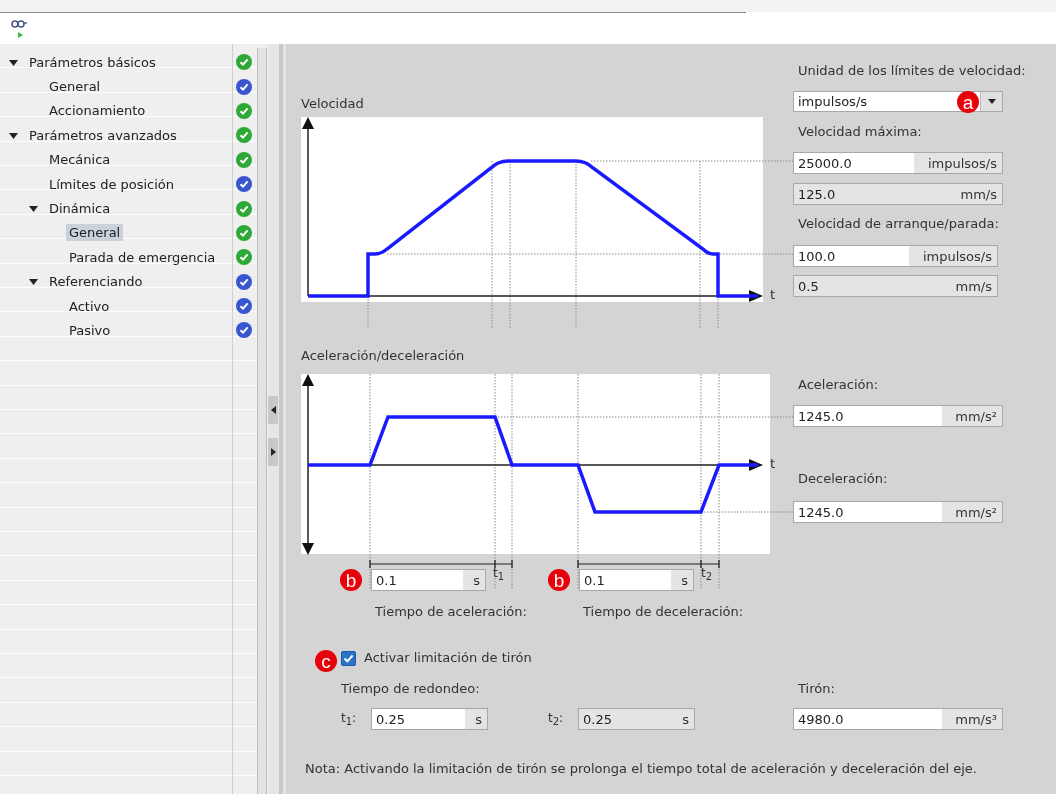 This screenshot has width=1056, height=794. Describe the element at coordinates (89, 306) in the screenshot. I see `tree-item: Activo` at that location.